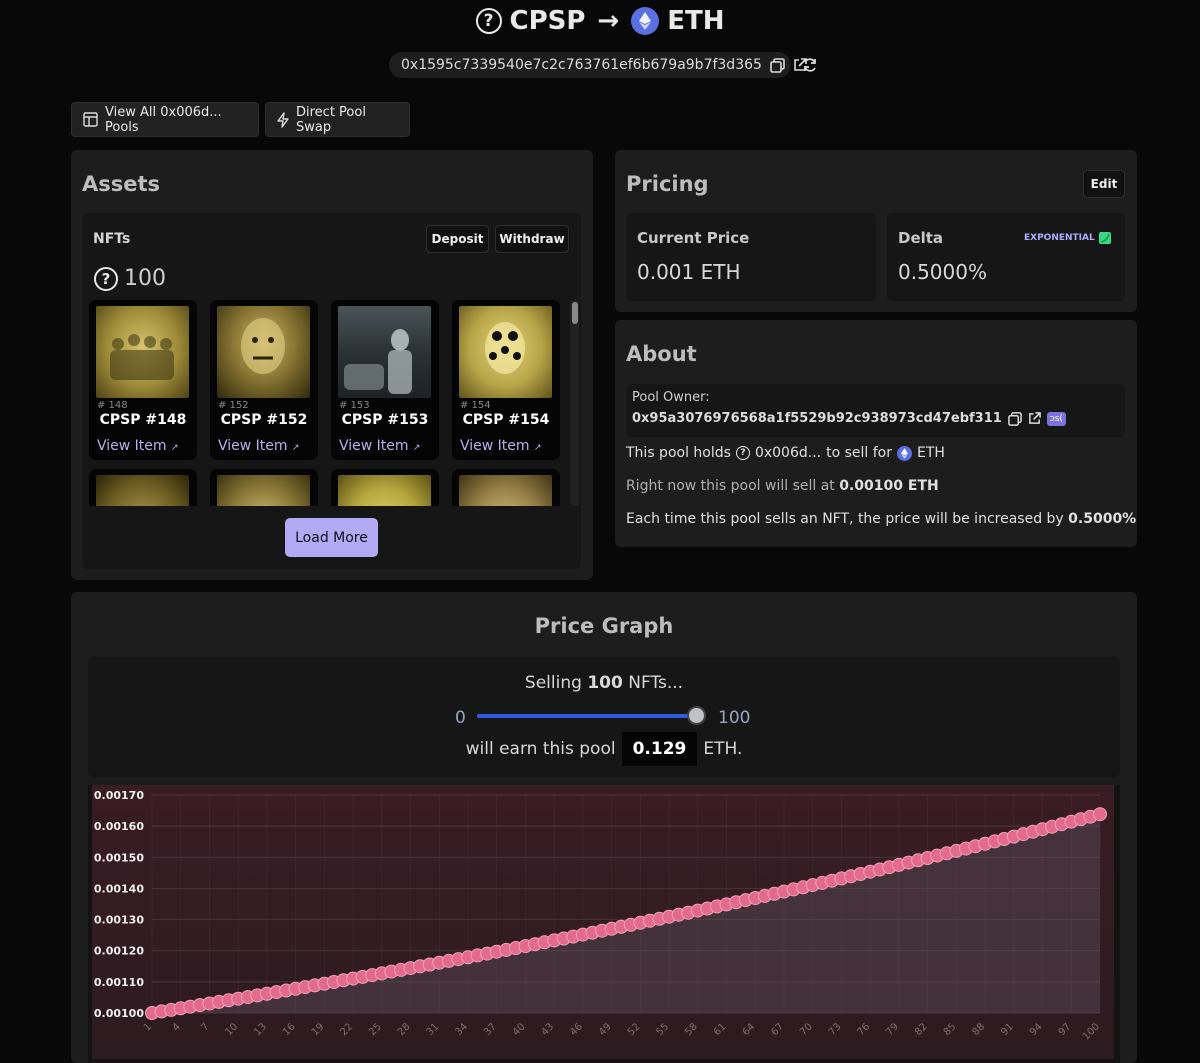  I want to click on holds-currency: ETH, so click(931, 453).